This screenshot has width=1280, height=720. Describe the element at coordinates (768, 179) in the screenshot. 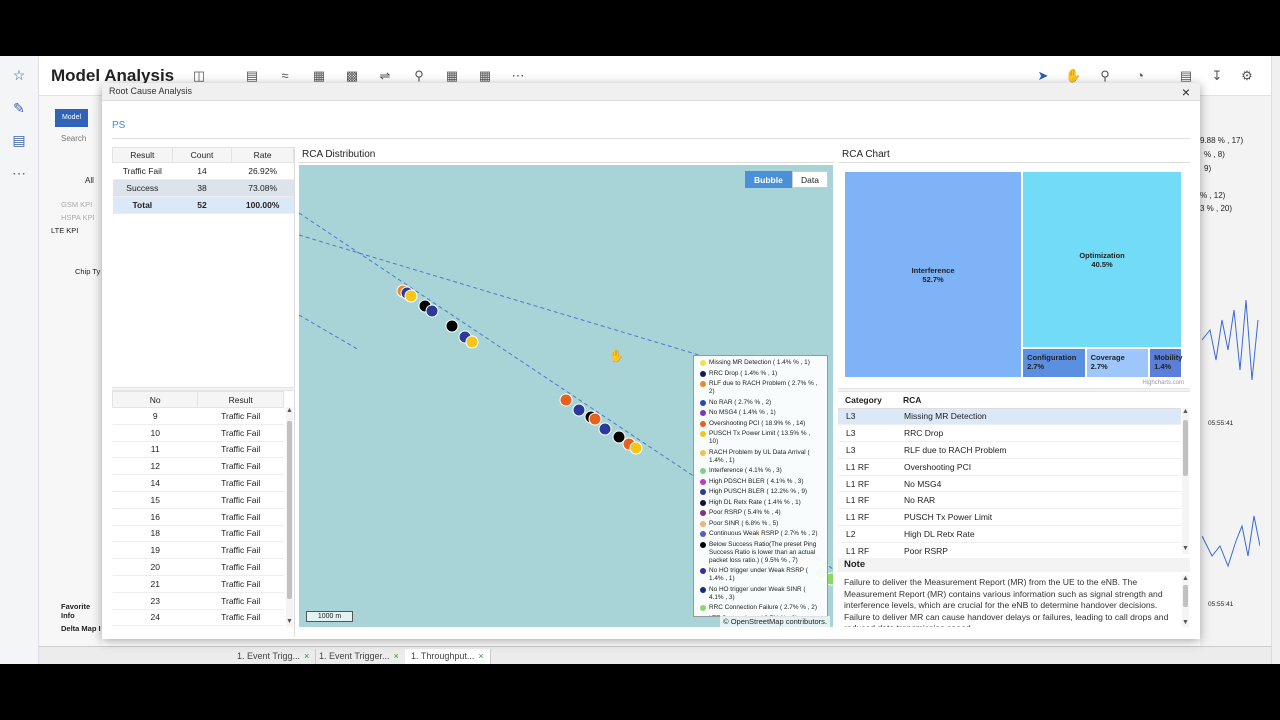

I see `bubble-button: Bubble` at that location.